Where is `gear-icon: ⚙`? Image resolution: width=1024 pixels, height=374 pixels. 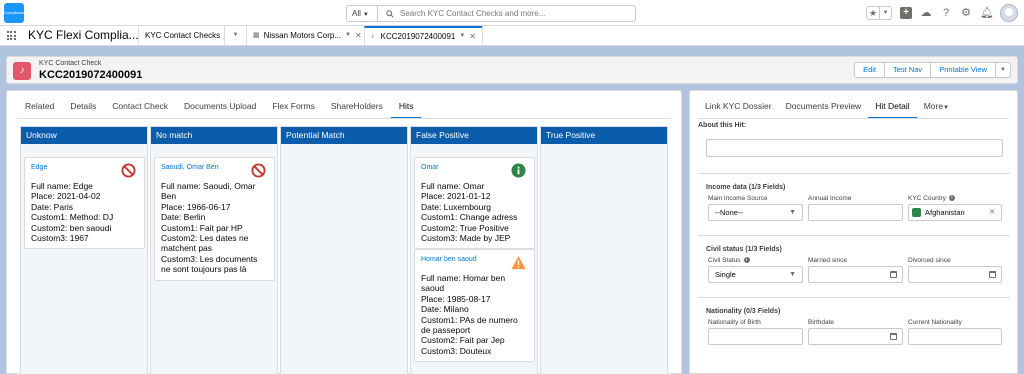
gear-icon: ⚙ is located at coordinates (966, 13).